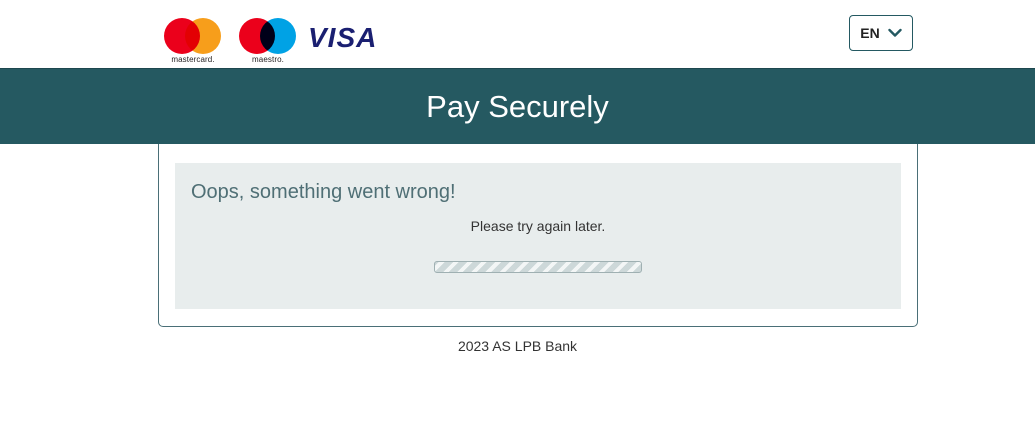 Image resolution: width=1035 pixels, height=427 pixels. I want to click on progress-bar, so click(538, 267).